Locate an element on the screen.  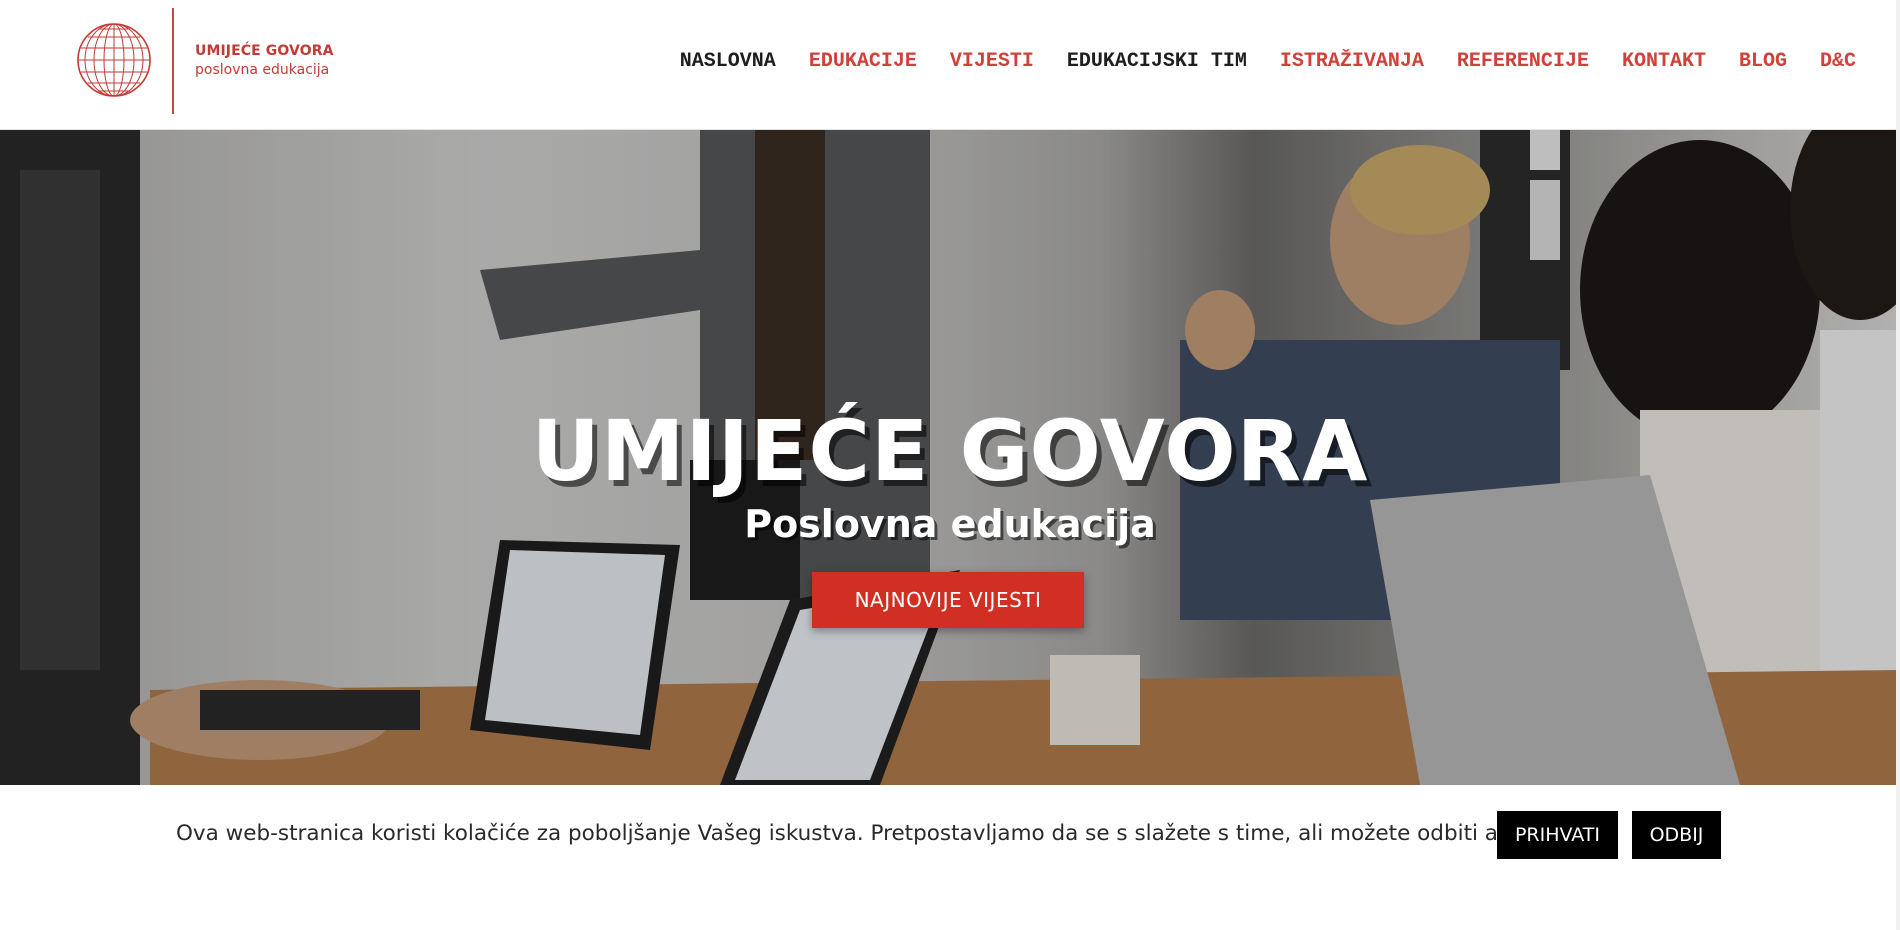
site-logo: UMIJEĆE GOVORA poslovna edukacija is located at coordinates (206, 61).